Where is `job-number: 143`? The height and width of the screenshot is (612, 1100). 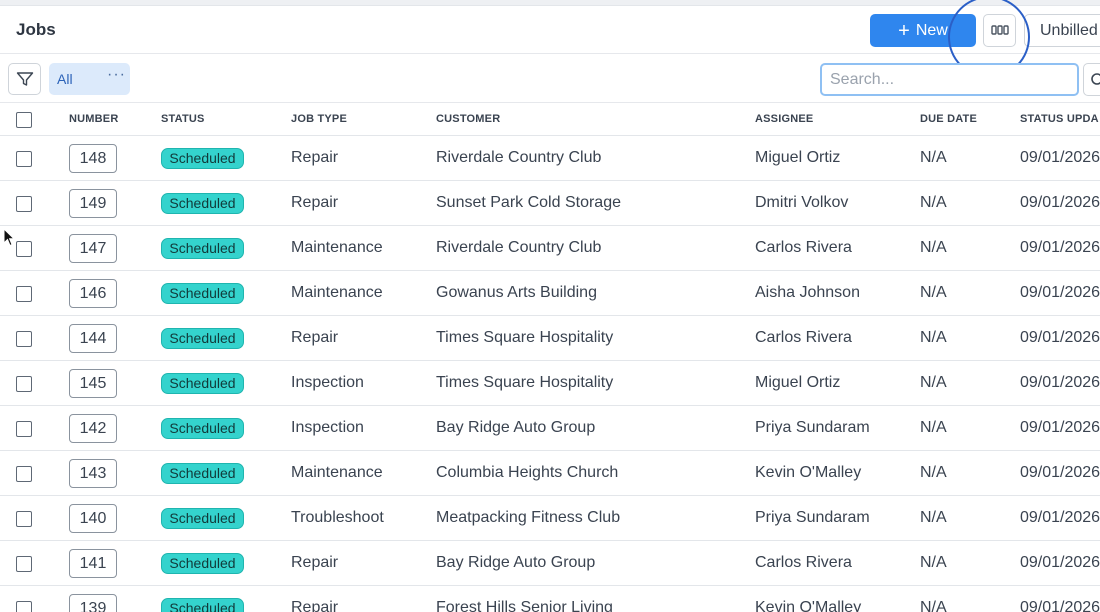
job-number: 143 is located at coordinates (93, 473).